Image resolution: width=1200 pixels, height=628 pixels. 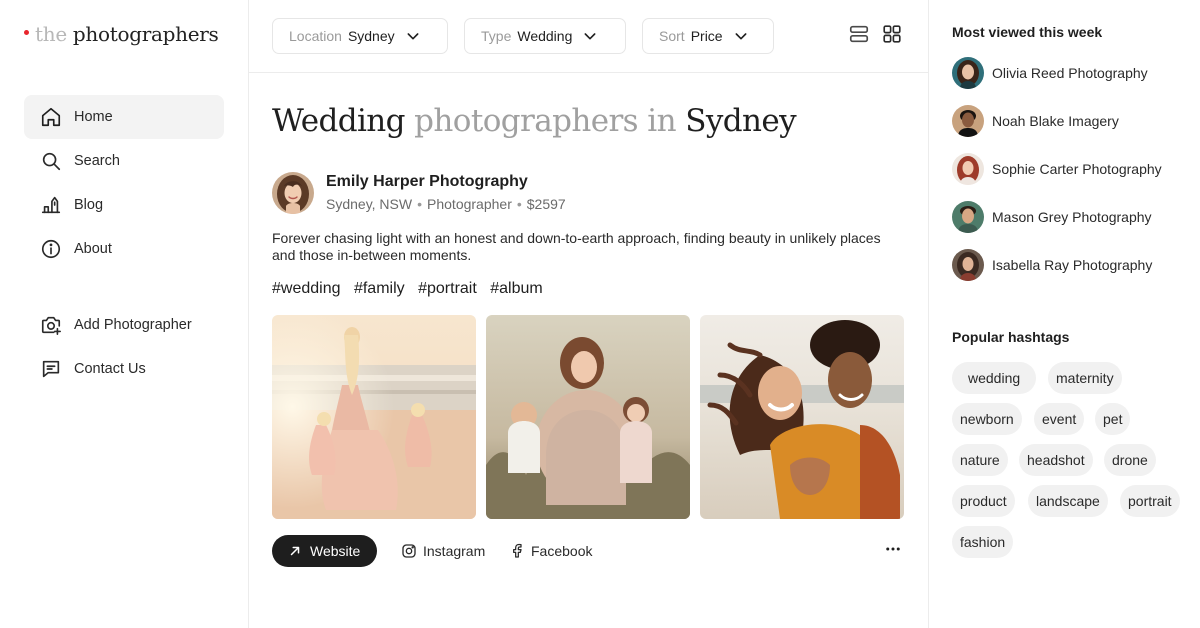 I want to click on beach-mother-daughters-photo, so click(x=374, y=417).